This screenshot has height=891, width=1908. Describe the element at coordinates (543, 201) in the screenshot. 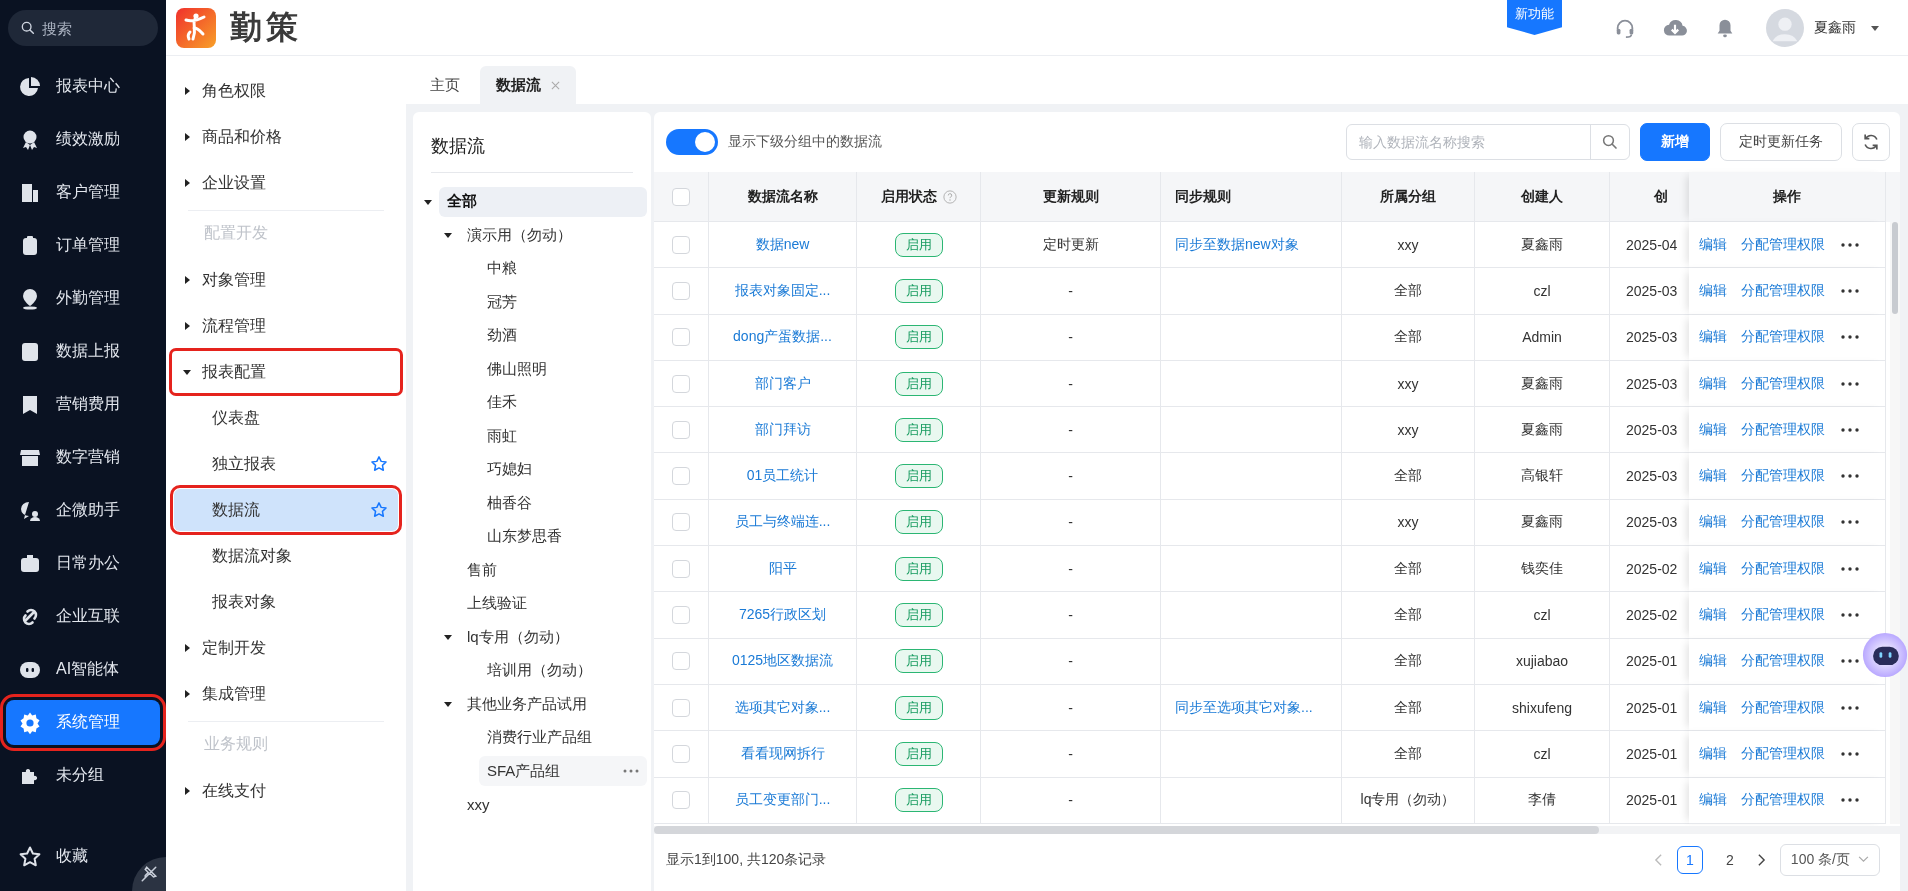

I see `tree-item: 全部` at that location.